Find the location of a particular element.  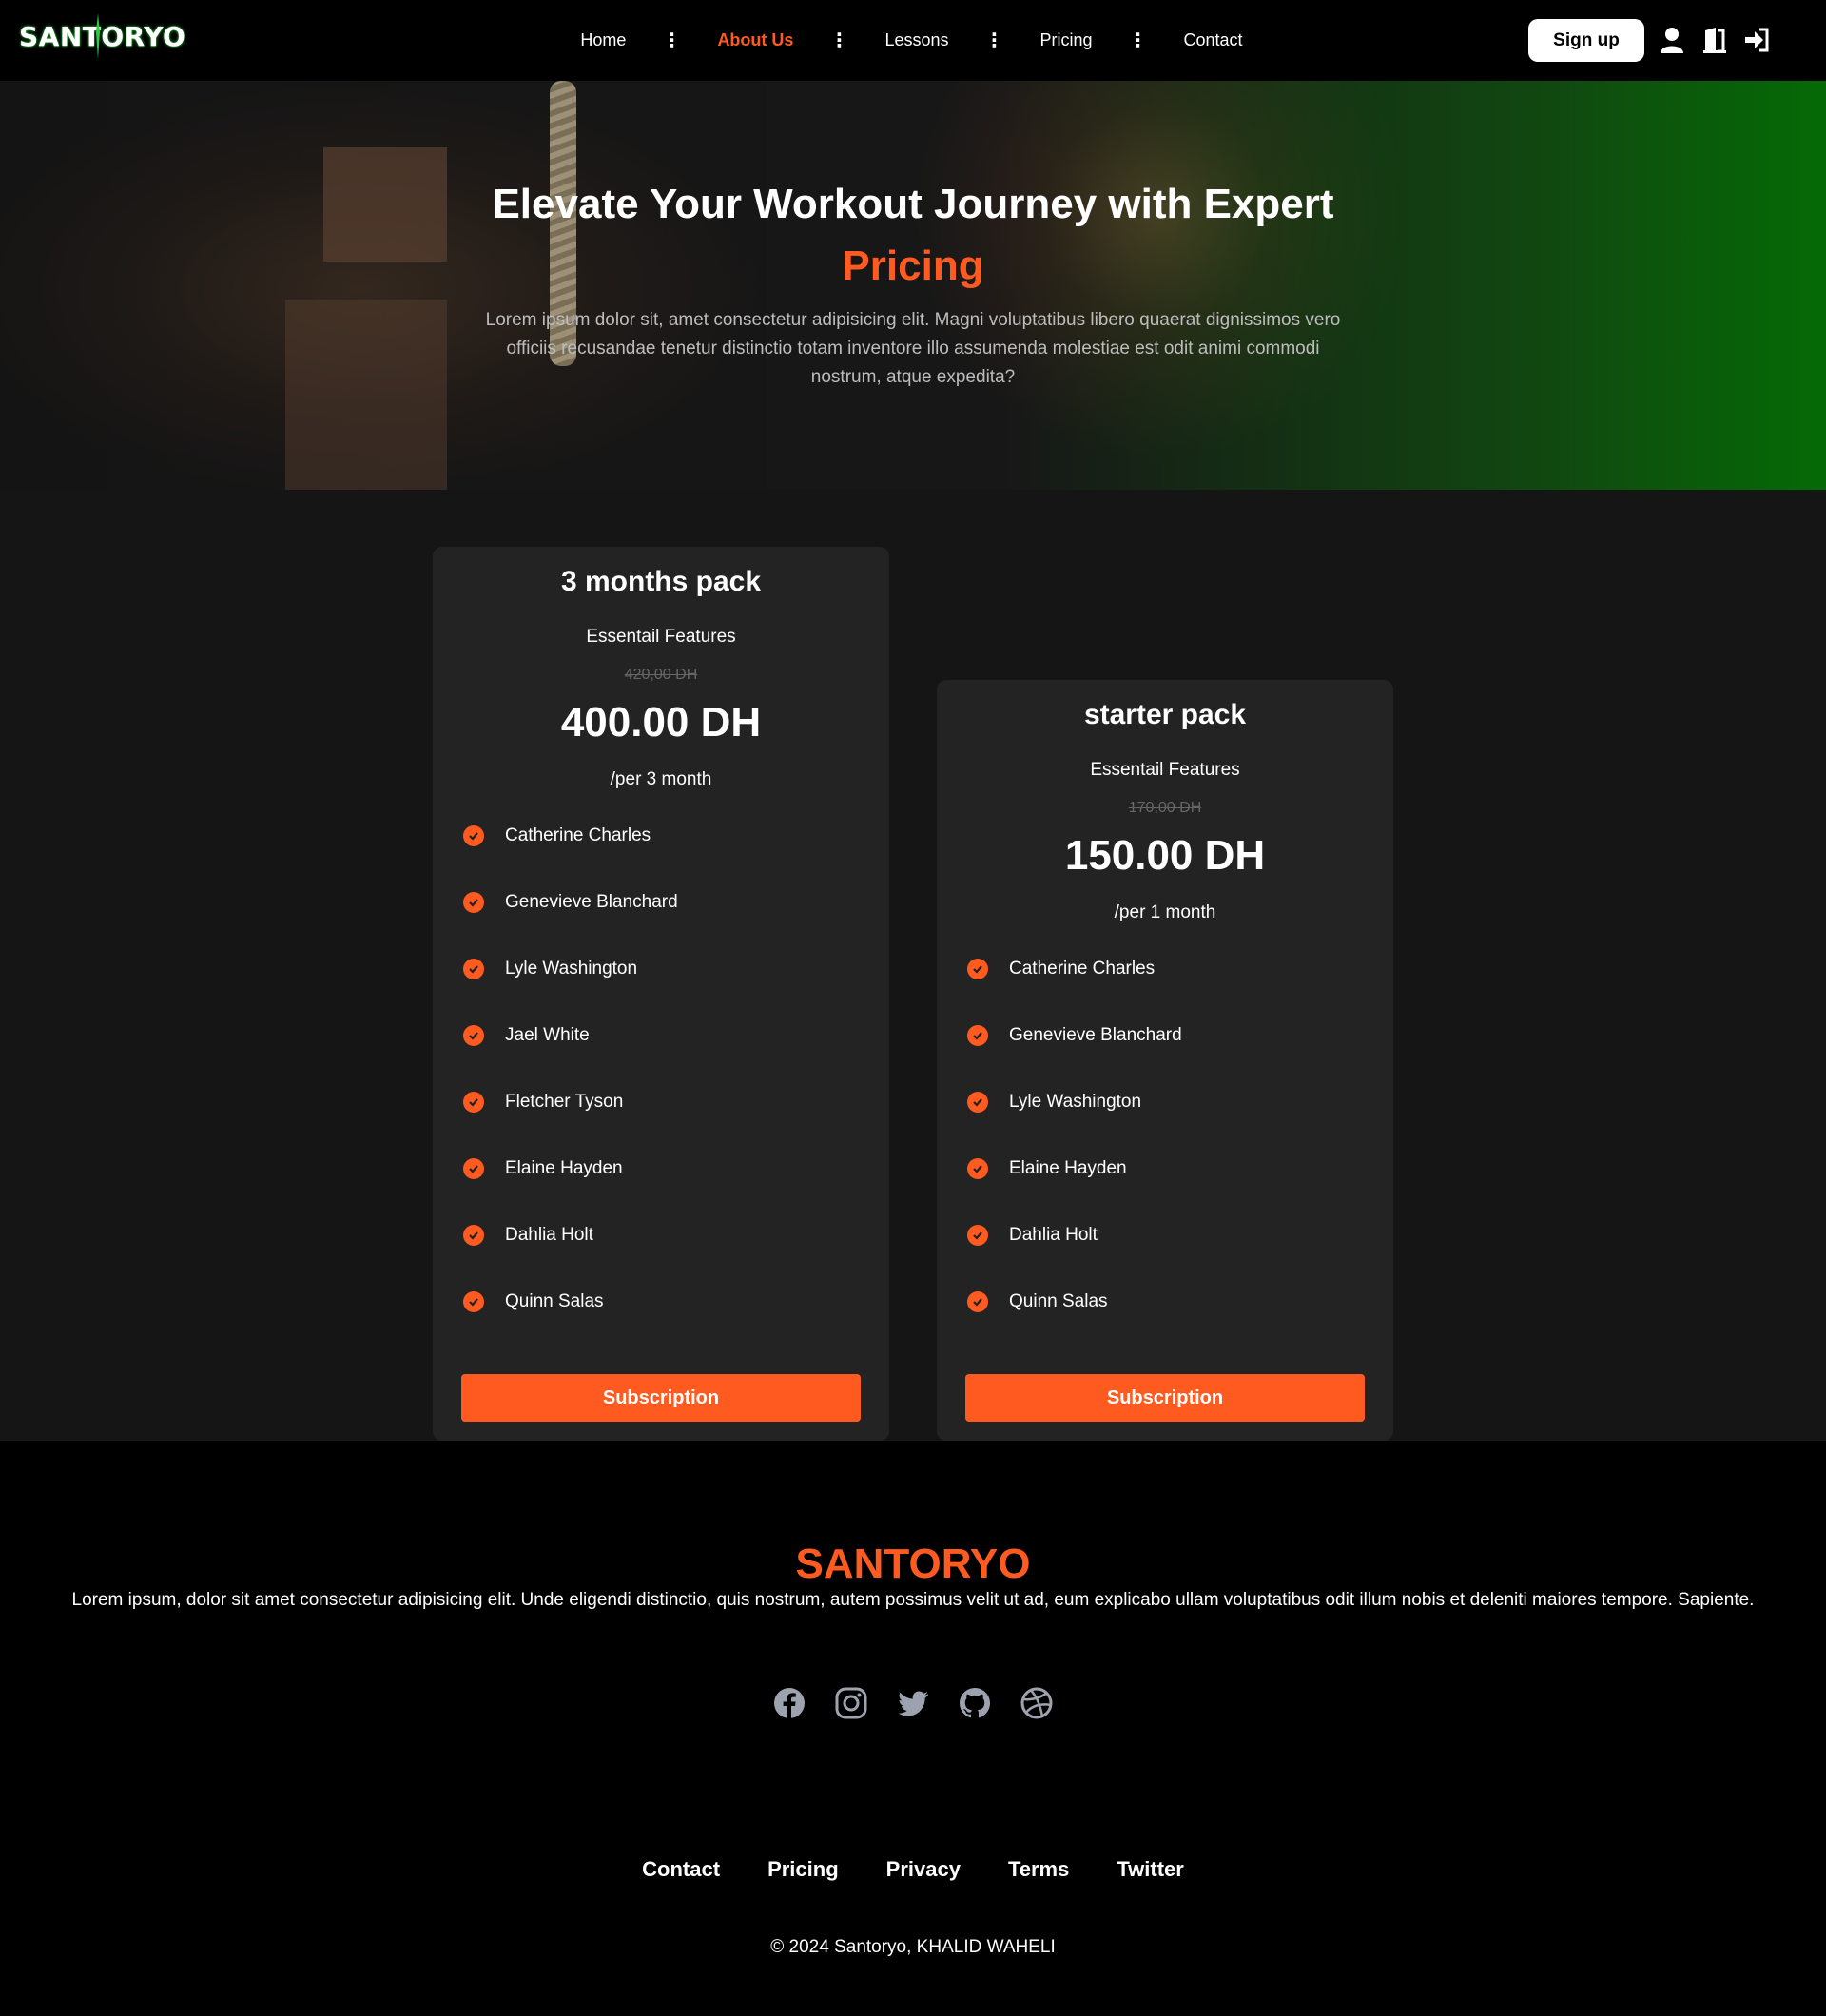

plan-period: /per 1 month is located at coordinates (1165, 912).